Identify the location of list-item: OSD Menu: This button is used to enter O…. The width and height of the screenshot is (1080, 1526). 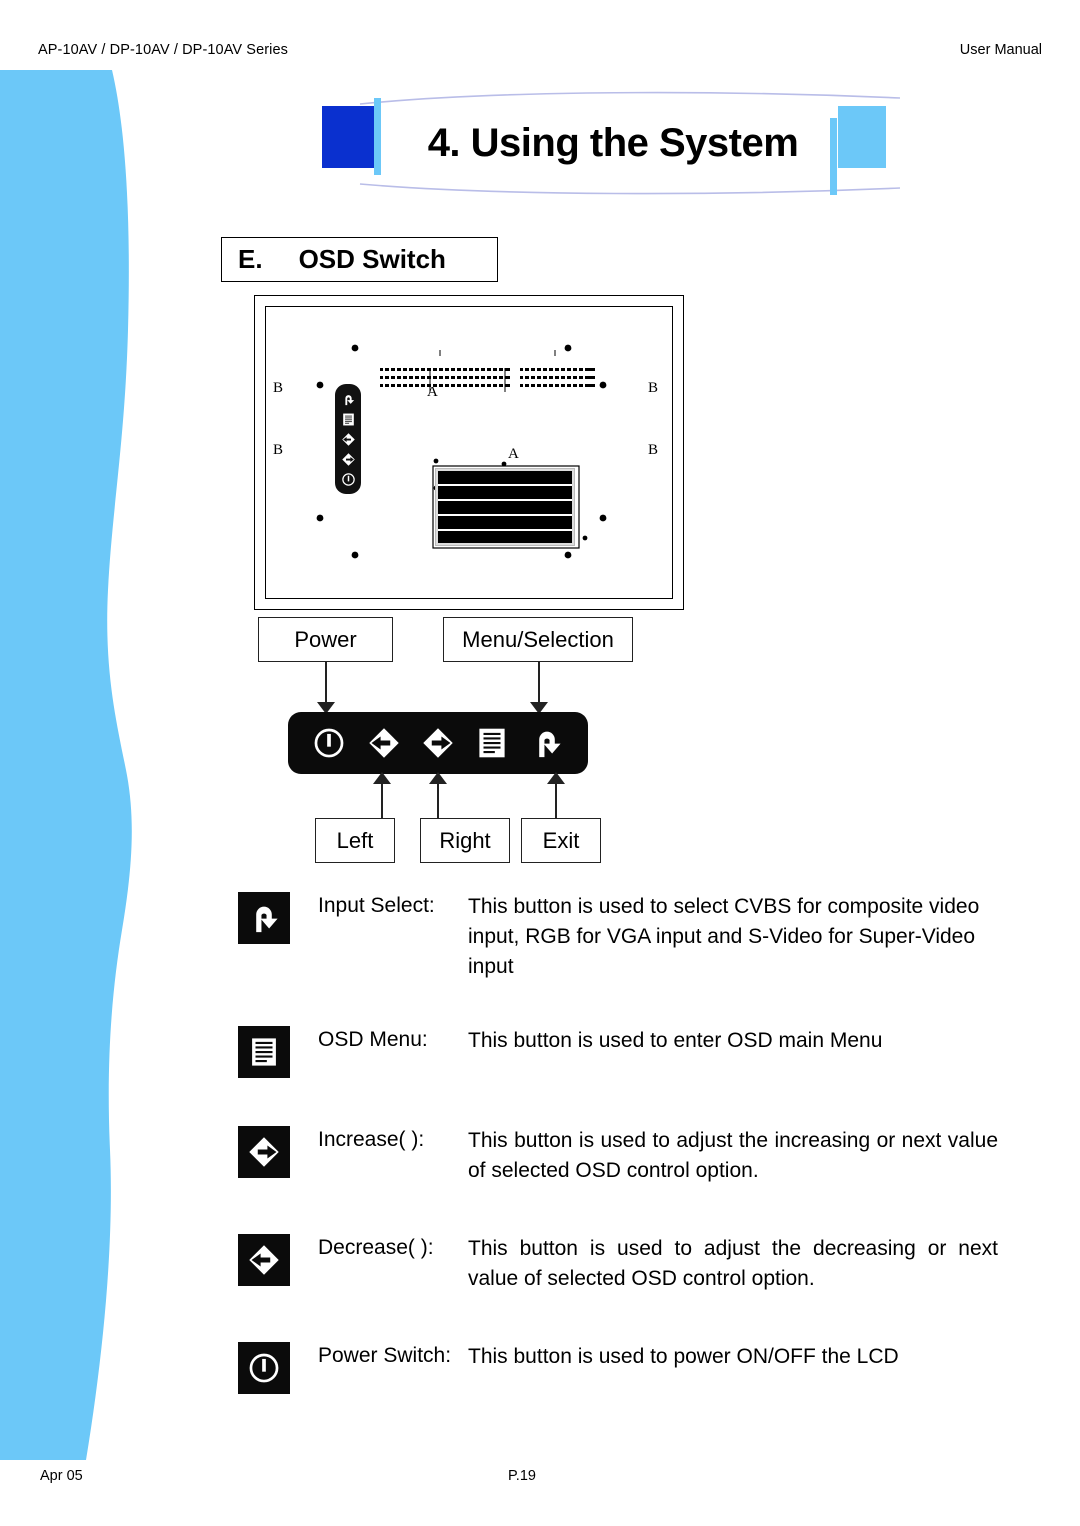
(618, 1050).